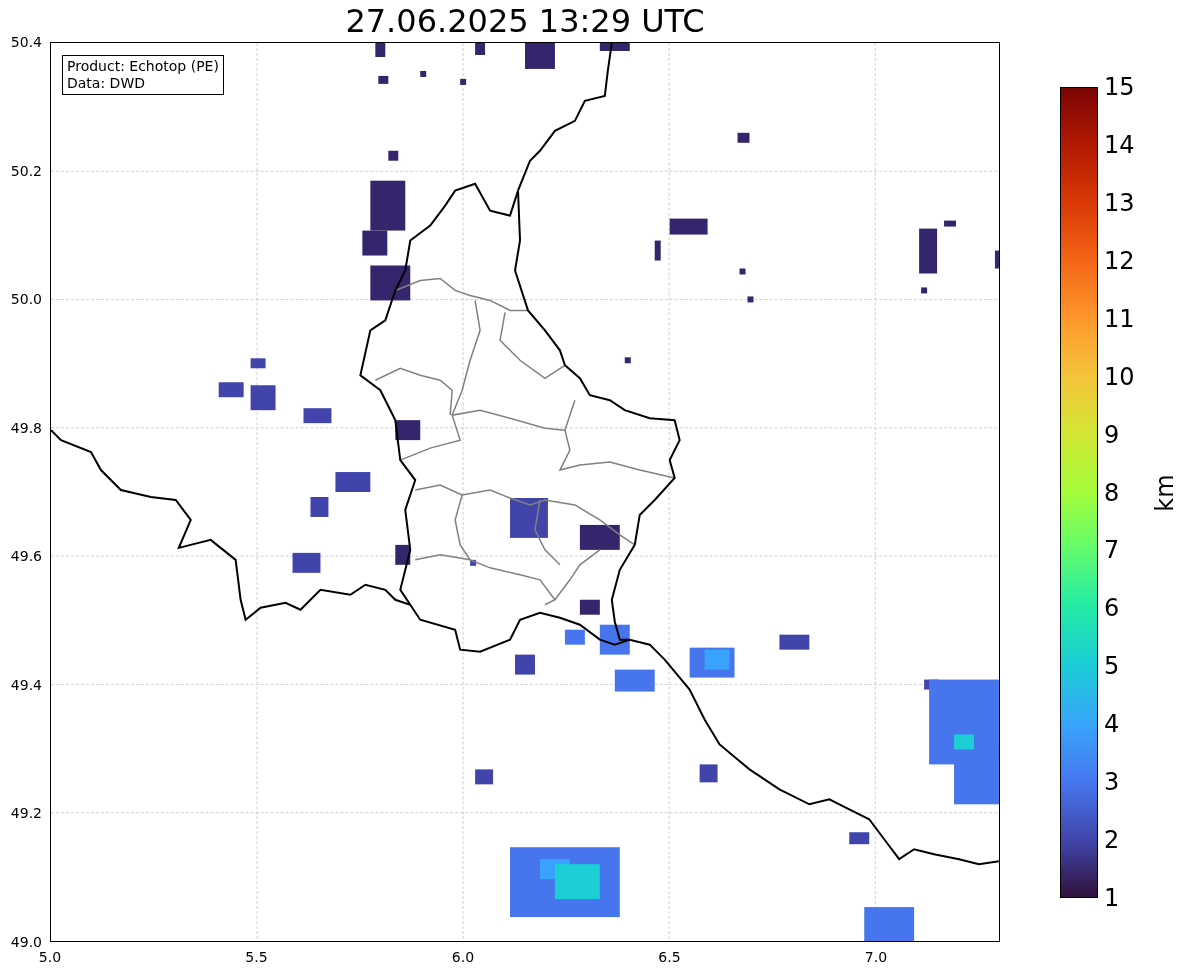  Describe the element at coordinates (26, 942) in the screenshot. I see `y-tick-label: 49.0` at that location.